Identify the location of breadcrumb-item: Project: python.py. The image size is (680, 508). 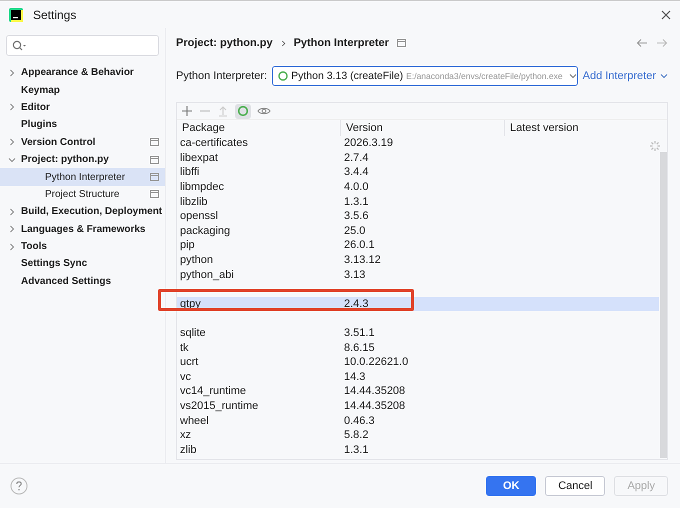
(224, 43).